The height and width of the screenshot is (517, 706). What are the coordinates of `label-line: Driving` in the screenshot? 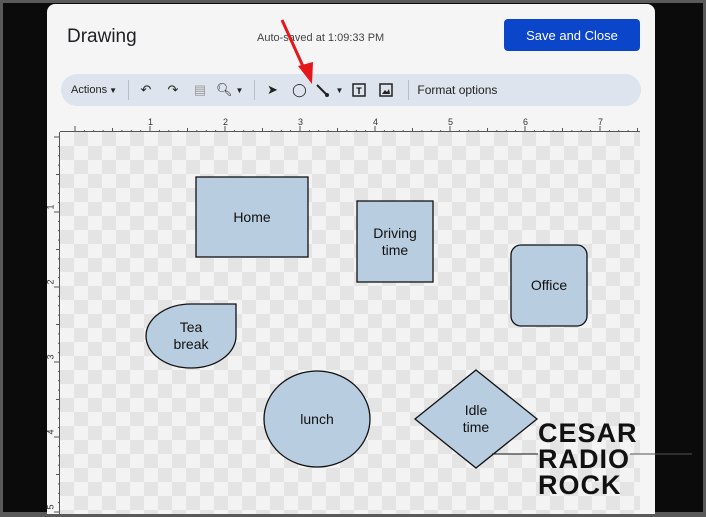 It's located at (395, 232).